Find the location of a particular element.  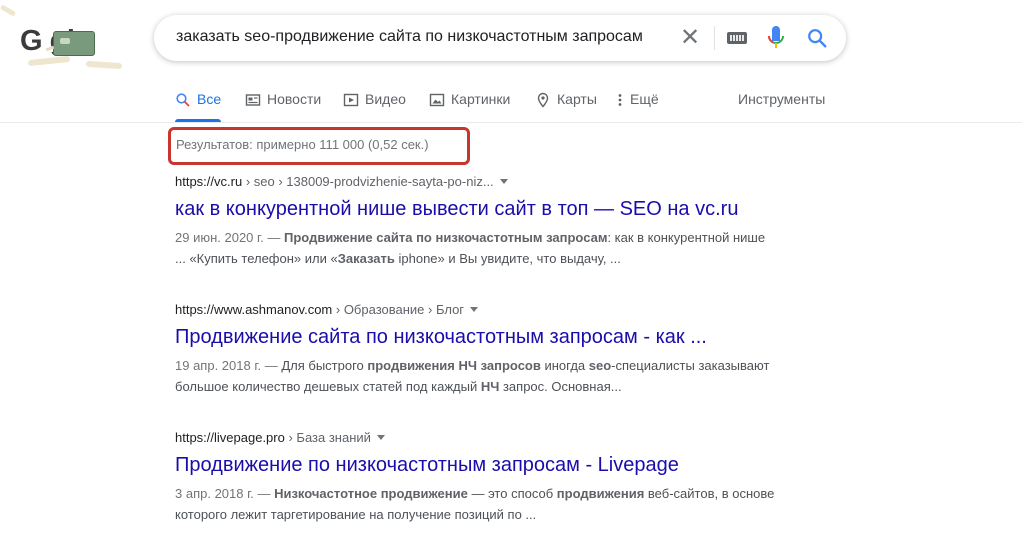

tab-maps: Карты is located at coordinates (566, 106).